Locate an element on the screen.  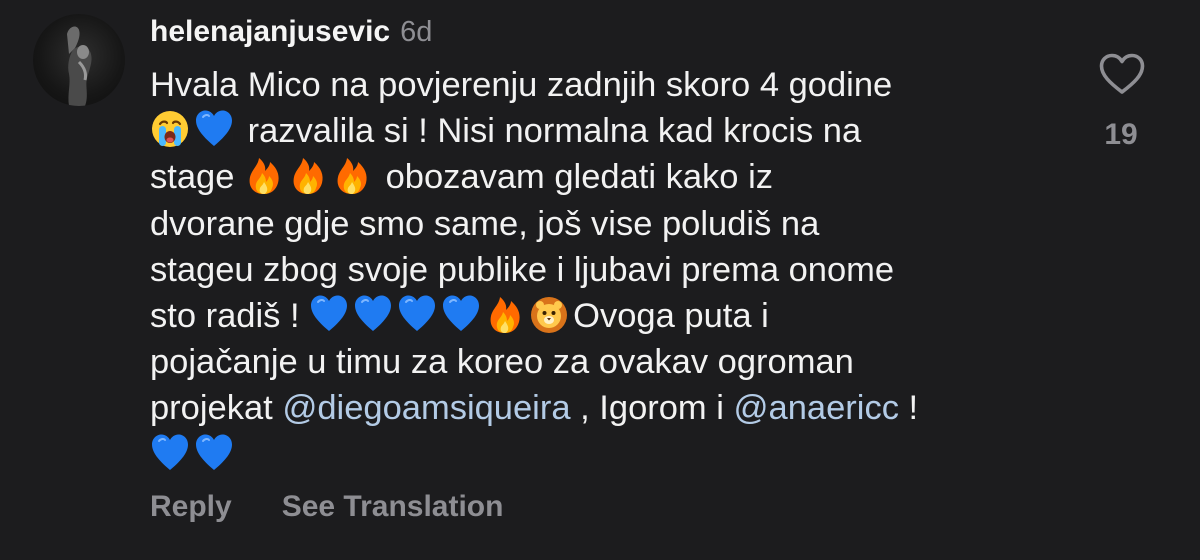
like-count: 19 is located at coordinates (1121, 134).